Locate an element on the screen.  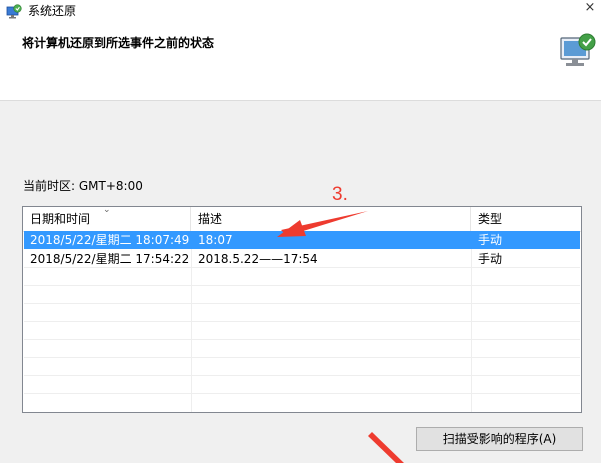
cell-datetime: 2018/5/22/星期二 17:54:22 is located at coordinates (110, 259).